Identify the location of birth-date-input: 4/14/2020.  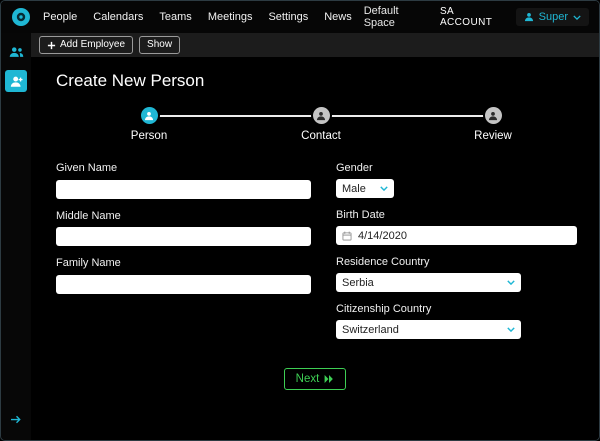
(456, 235).